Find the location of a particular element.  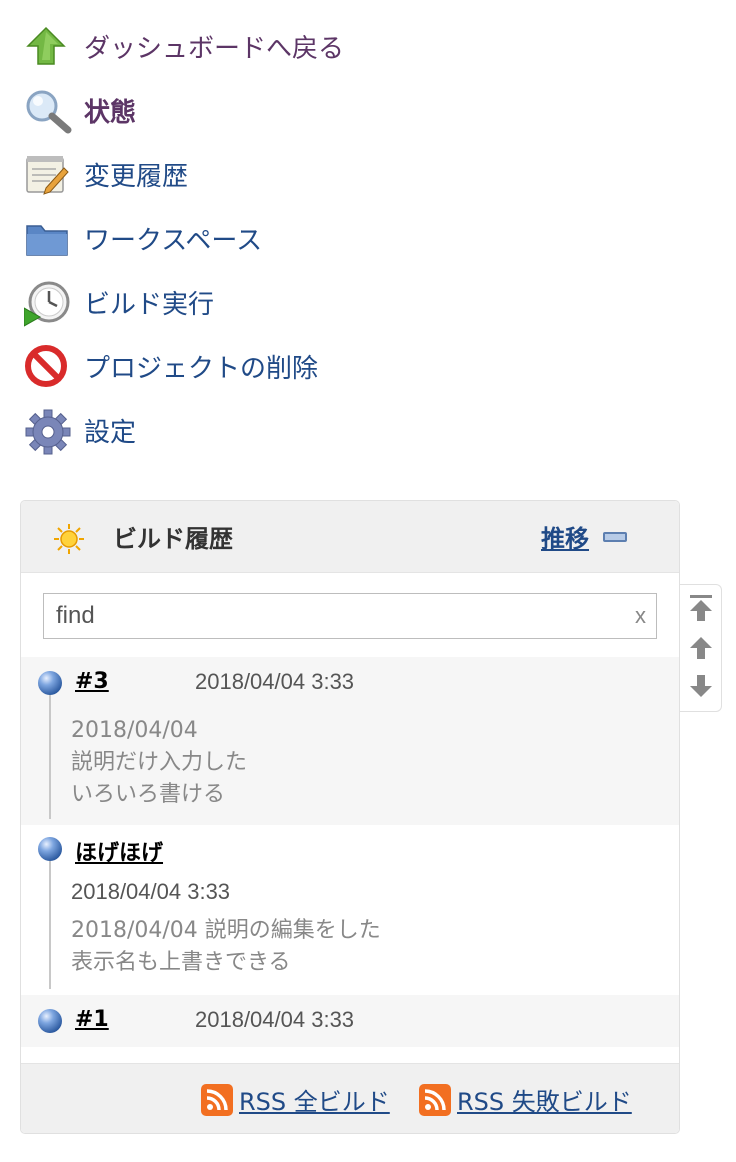

description-line: 説明だけ入力した is located at coordinates (159, 762).